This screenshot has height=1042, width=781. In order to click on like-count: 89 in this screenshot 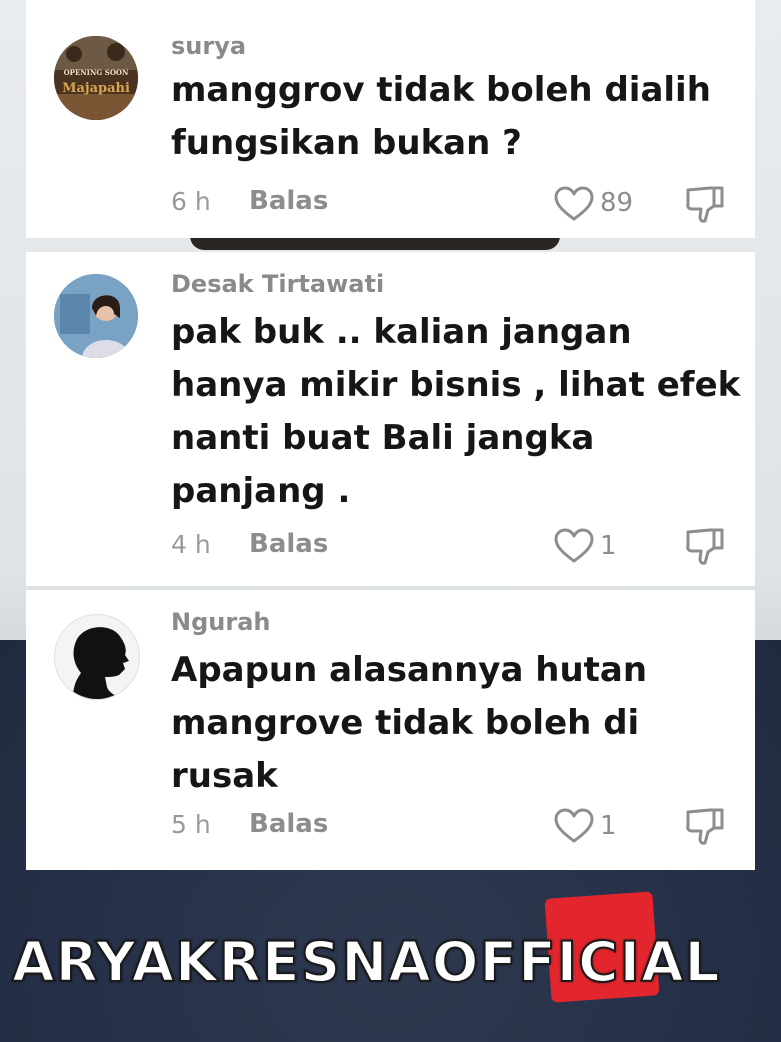, I will do `click(617, 203)`.